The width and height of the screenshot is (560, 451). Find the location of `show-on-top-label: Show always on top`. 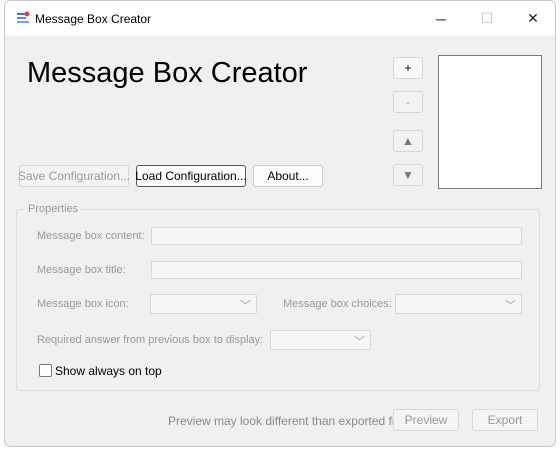

show-on-top-label: Show always on top is located at coordinates (108, 371).